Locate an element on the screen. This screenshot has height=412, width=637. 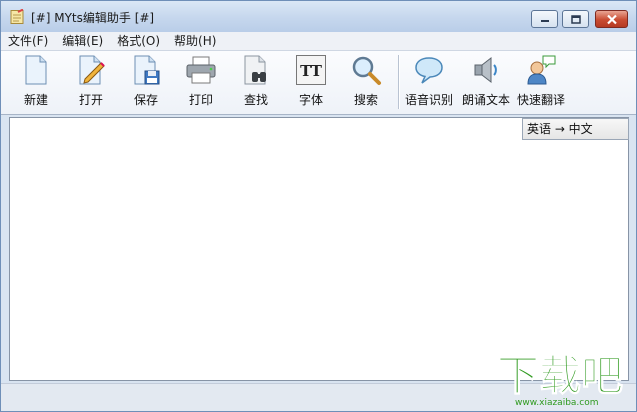
save-button: 保存 is located at coordinates (146, 82).